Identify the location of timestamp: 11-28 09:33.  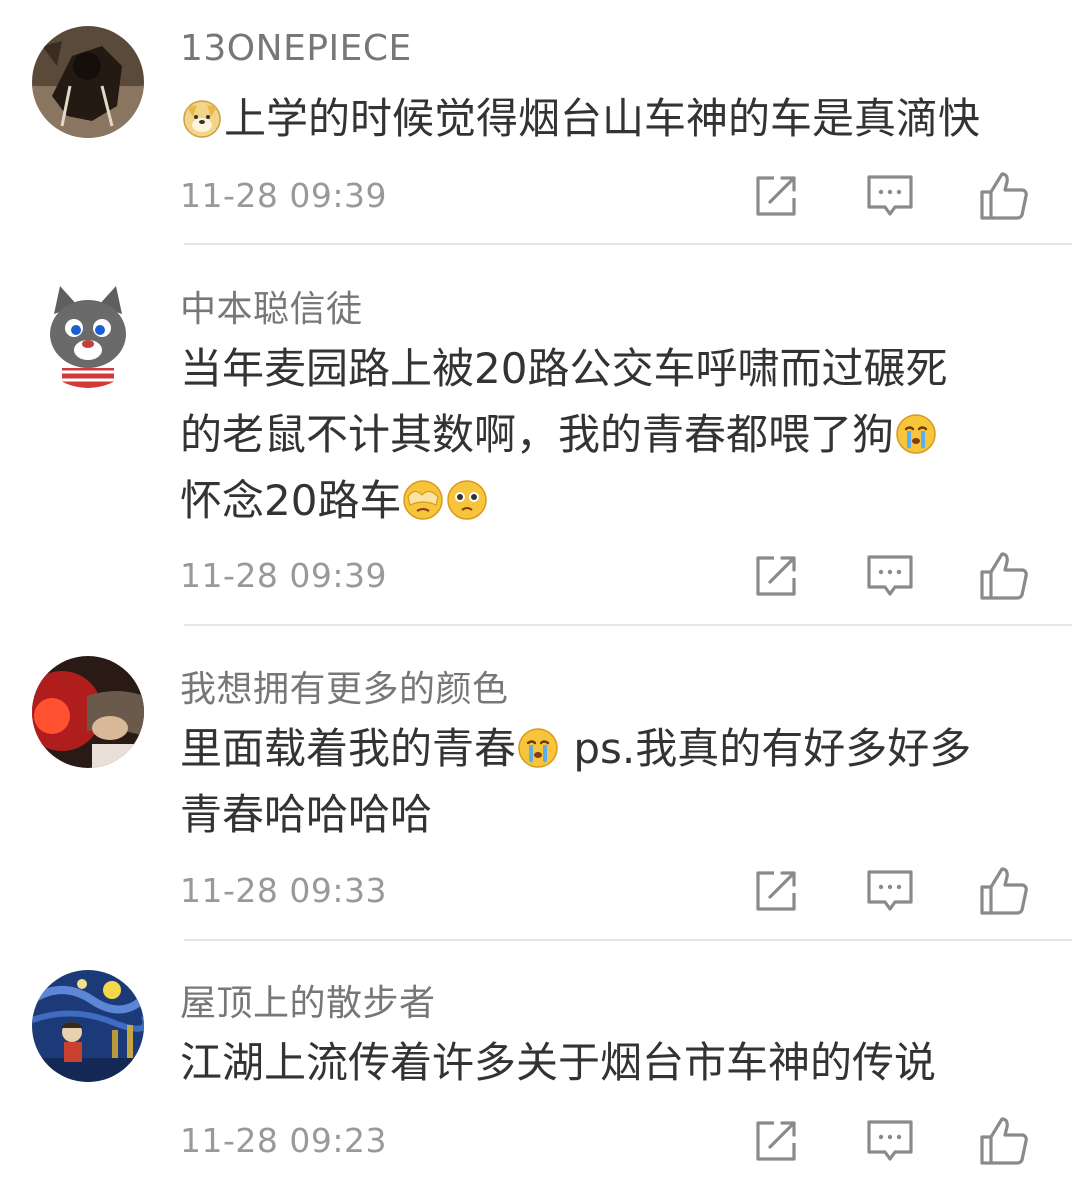
(283, 890).